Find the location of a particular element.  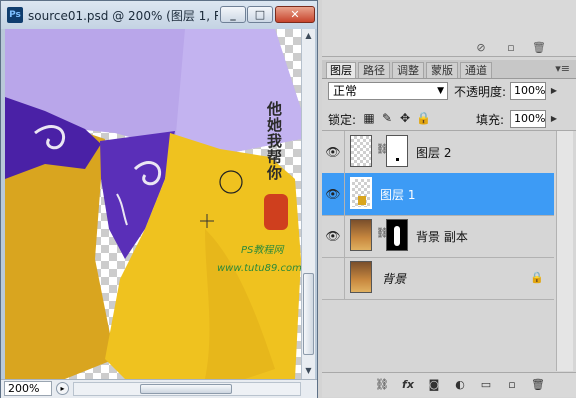

blend-row: 正常 ▼ 不透明度: 100% ▶ is located at coordinates (449, 92).